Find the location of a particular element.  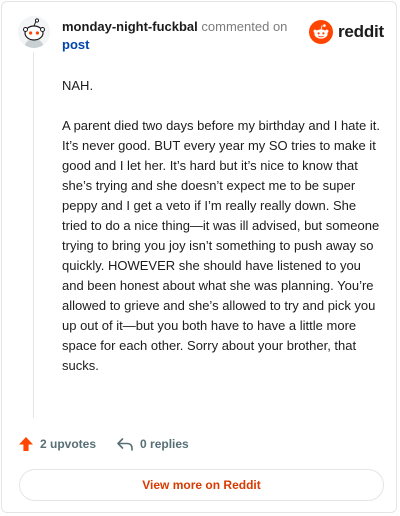

avatar is located at coordinates (34, 32).